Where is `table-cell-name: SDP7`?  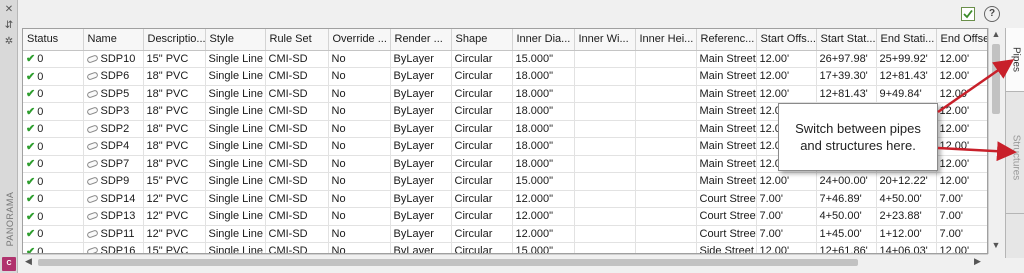
table-cell-name: SDP7 is located at coordinates (113, 164).